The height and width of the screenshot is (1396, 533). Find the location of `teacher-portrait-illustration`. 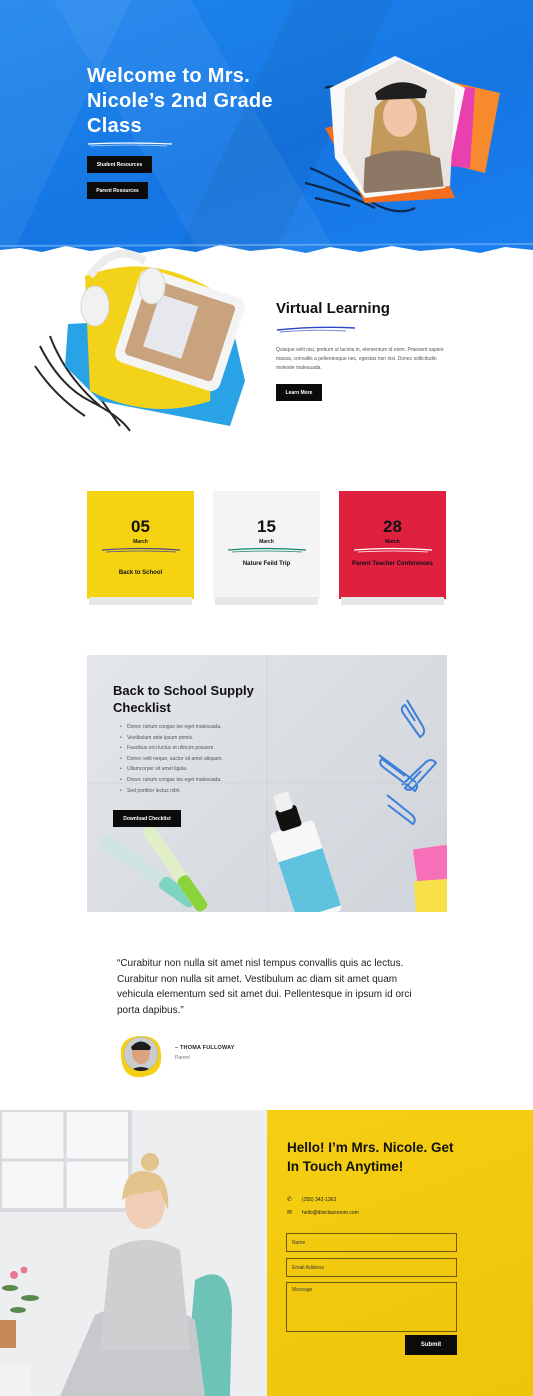

teacher-portrait-illustration is located at coordinates (133, 1253).